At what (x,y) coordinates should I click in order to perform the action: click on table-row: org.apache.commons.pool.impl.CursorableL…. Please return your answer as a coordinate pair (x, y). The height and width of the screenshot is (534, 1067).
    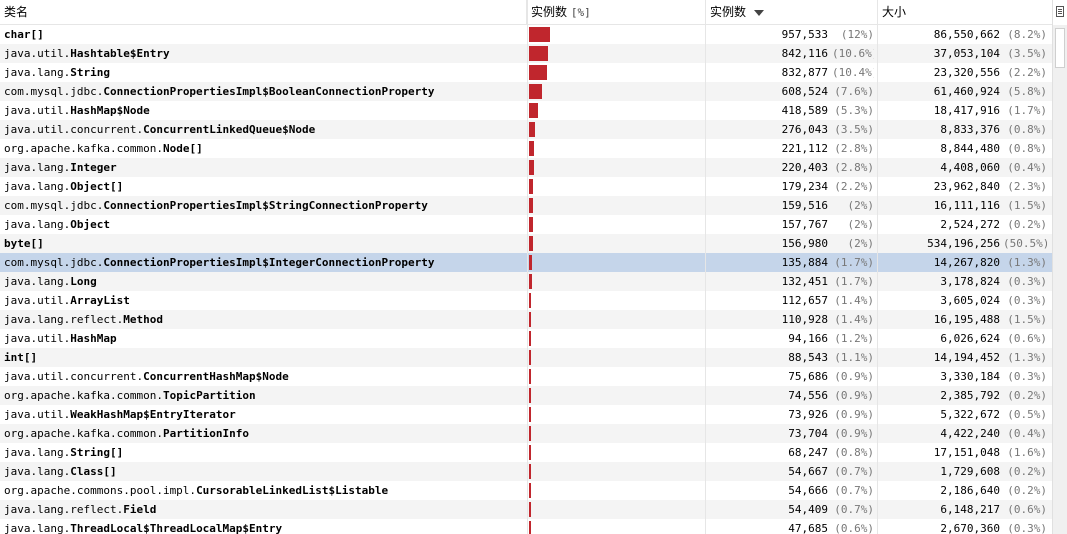
    Looking at the image, I should click on (526, 490).